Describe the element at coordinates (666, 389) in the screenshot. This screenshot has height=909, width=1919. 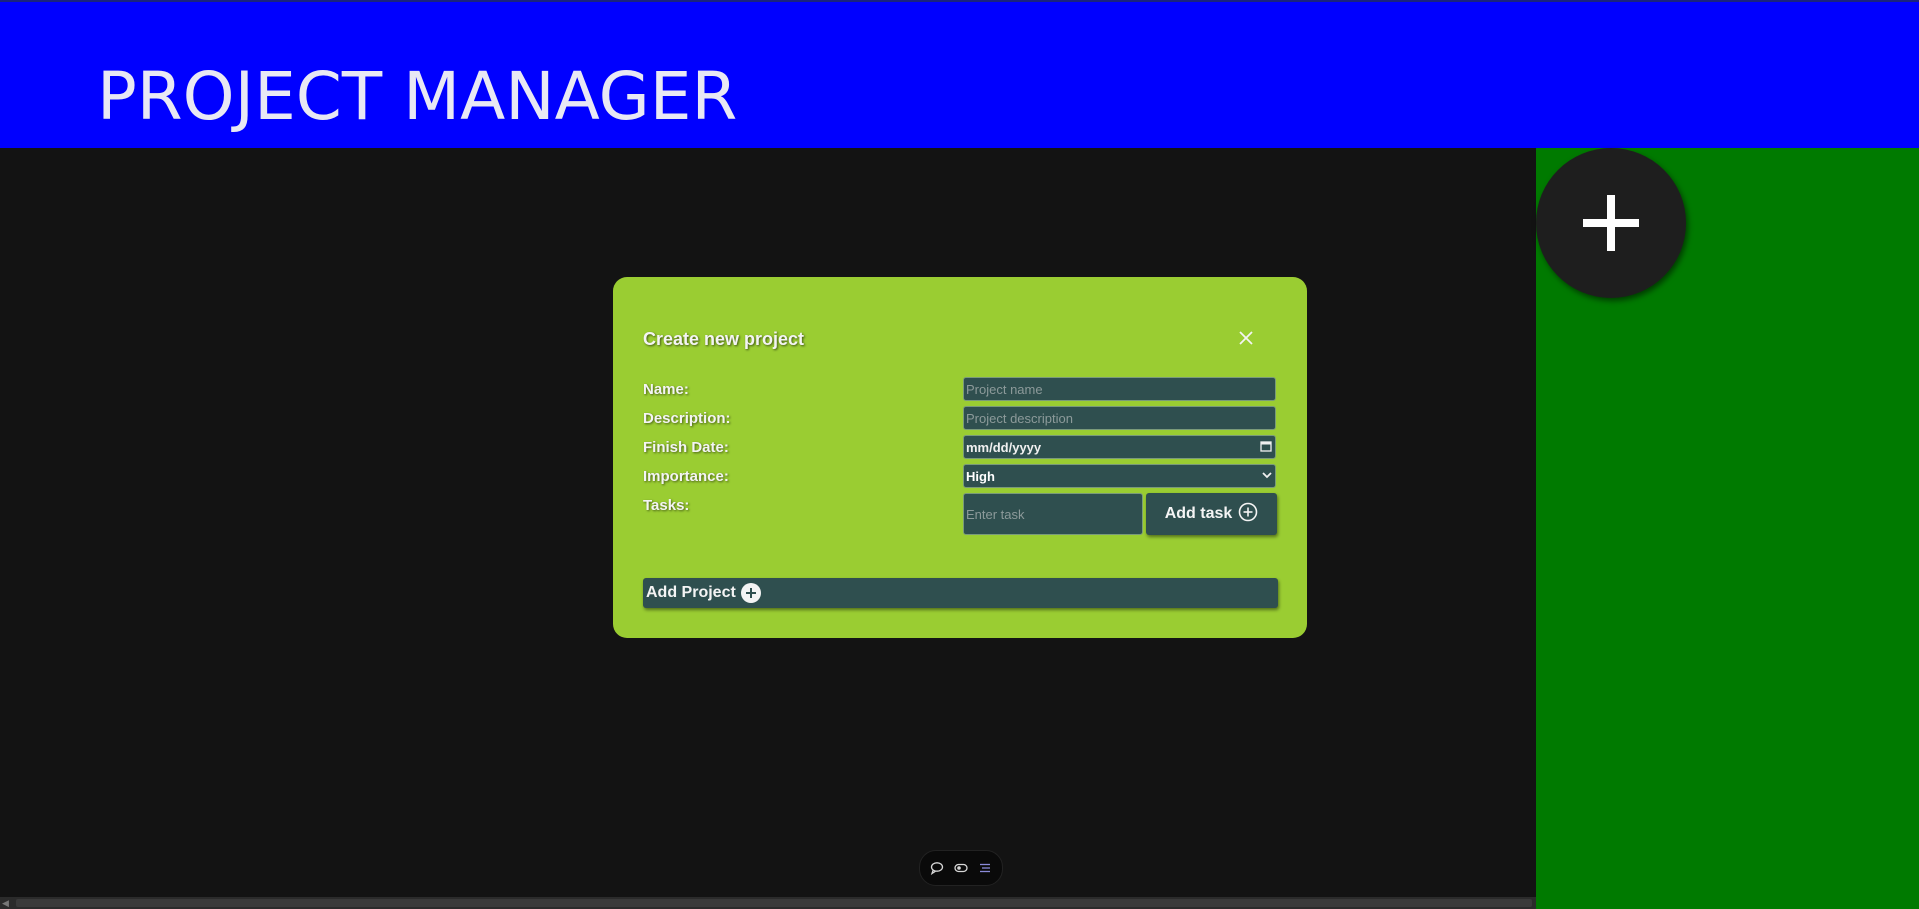
I see `name-label: Name:` at that location.